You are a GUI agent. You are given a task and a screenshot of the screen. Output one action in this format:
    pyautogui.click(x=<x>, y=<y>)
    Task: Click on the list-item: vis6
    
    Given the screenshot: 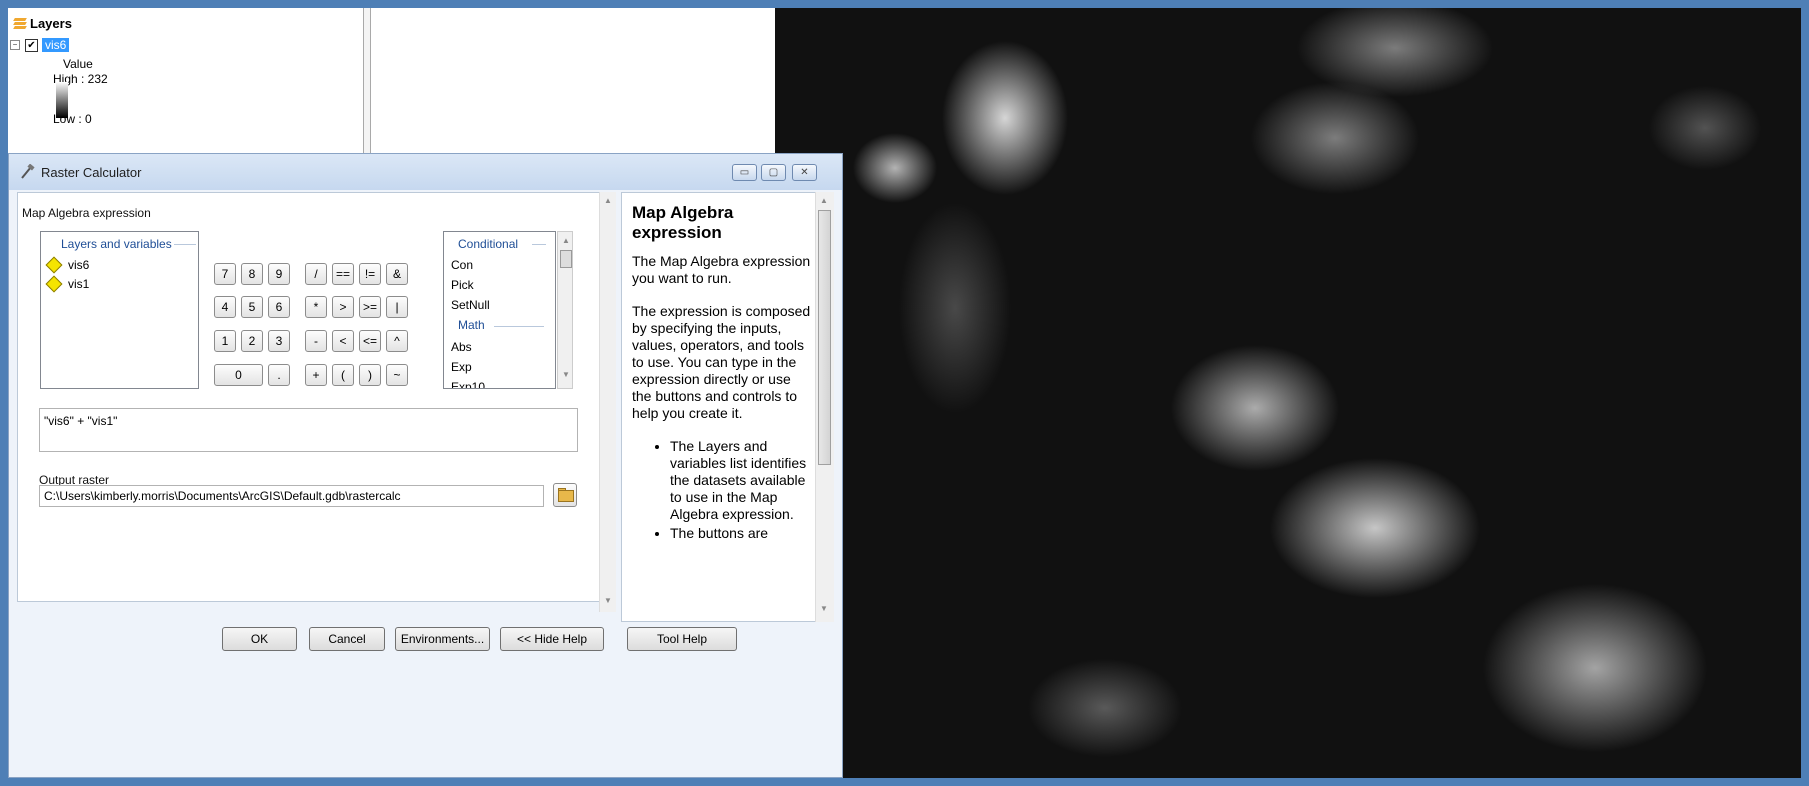 What is the action you would take?
    pyautogui.click(x=66, y=265)
    